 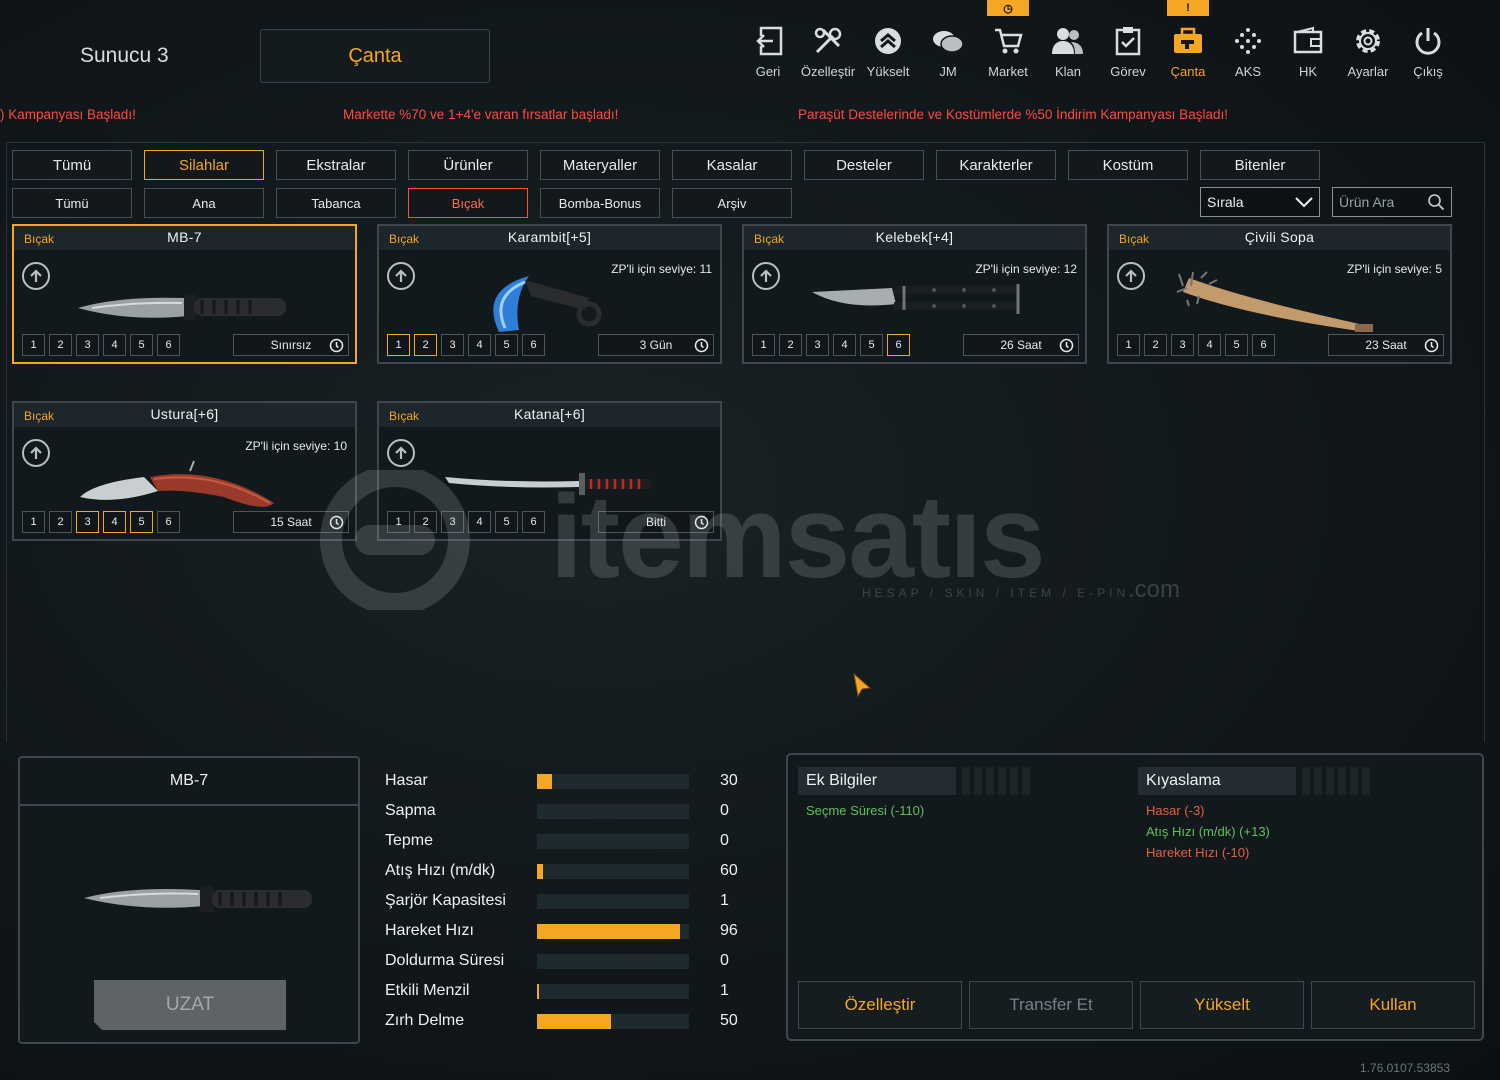 I want to click on nav-clan: Klan, so click(x=1068, y=54).